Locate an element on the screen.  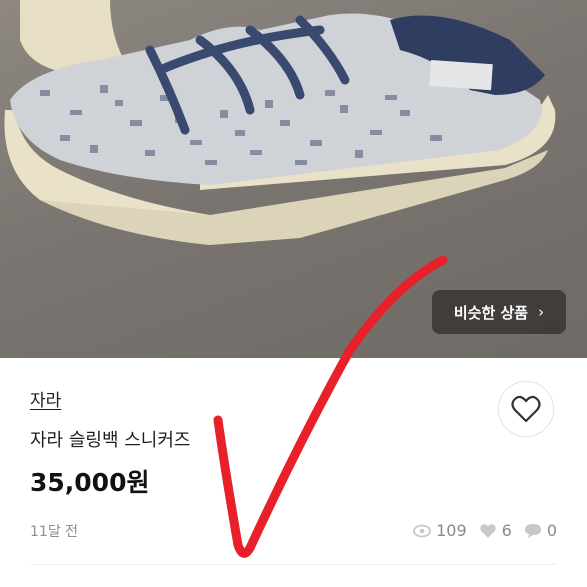
views-stat: 109 is located at coordinates (440, 530).